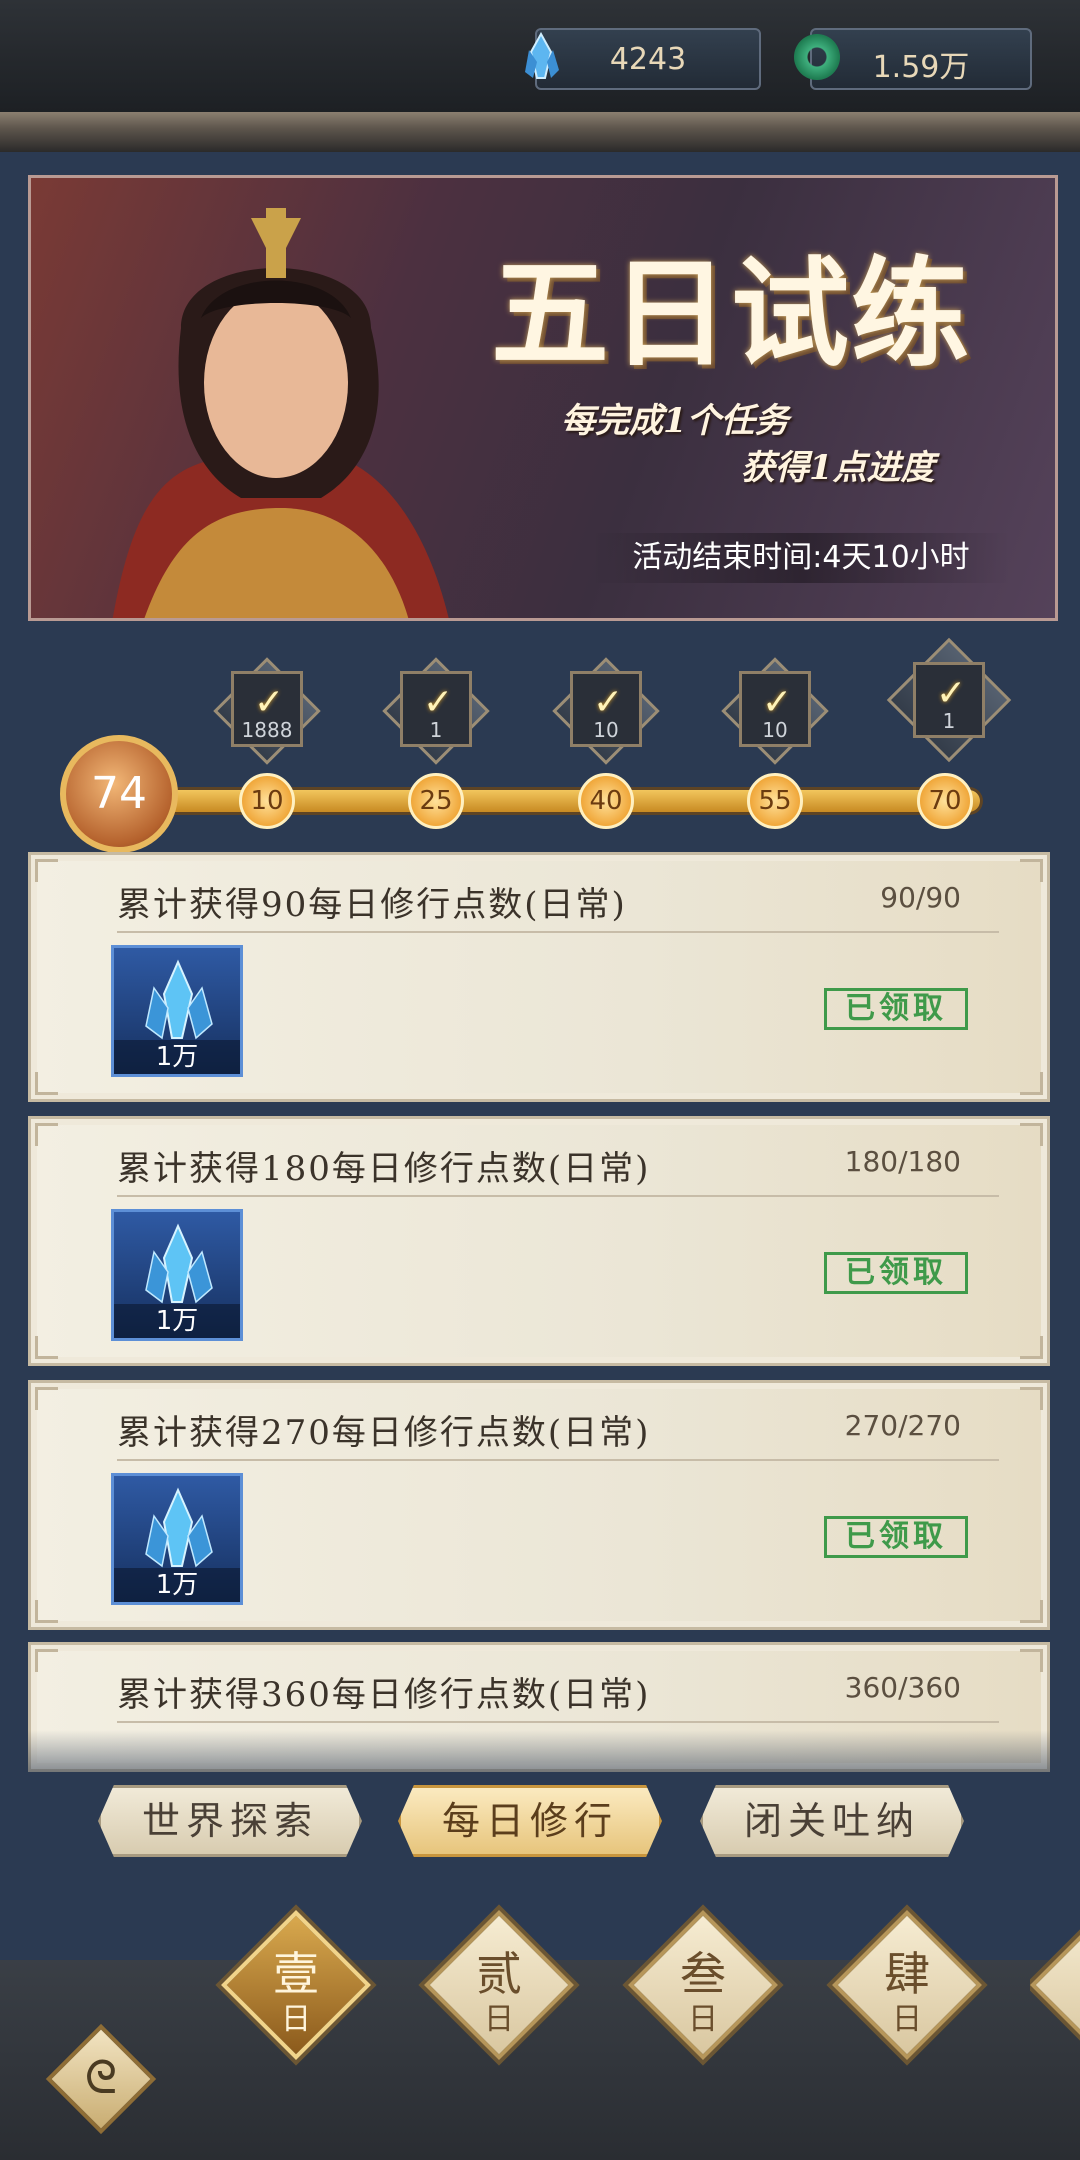 The height and width of the screenshot is (2160, 1080). I want to click on swirl-icon: ᘓ, so click(101, 2077).